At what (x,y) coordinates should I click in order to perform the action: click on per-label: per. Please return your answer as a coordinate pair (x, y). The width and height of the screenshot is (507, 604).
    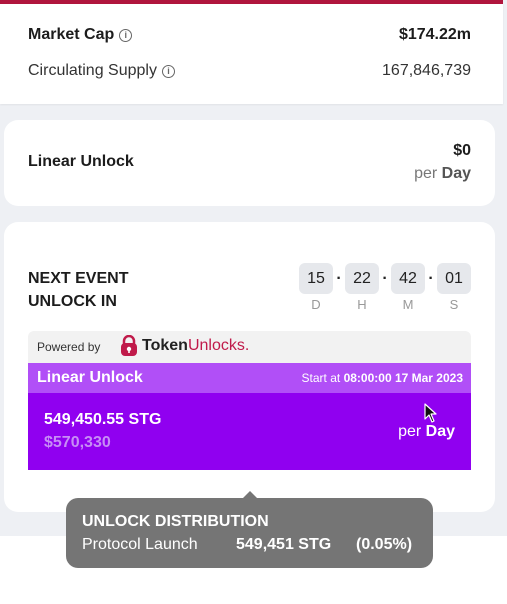
    Looking at the image, I should click on (426, 173).